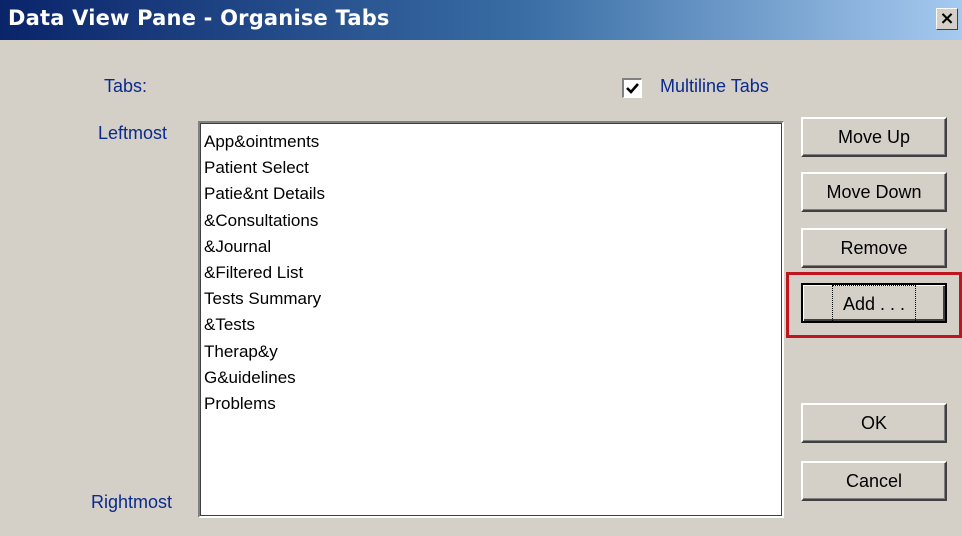  Describe the element at coordinates (493, 325) in the screenshot. I see `list-item: &Tests` at that location.